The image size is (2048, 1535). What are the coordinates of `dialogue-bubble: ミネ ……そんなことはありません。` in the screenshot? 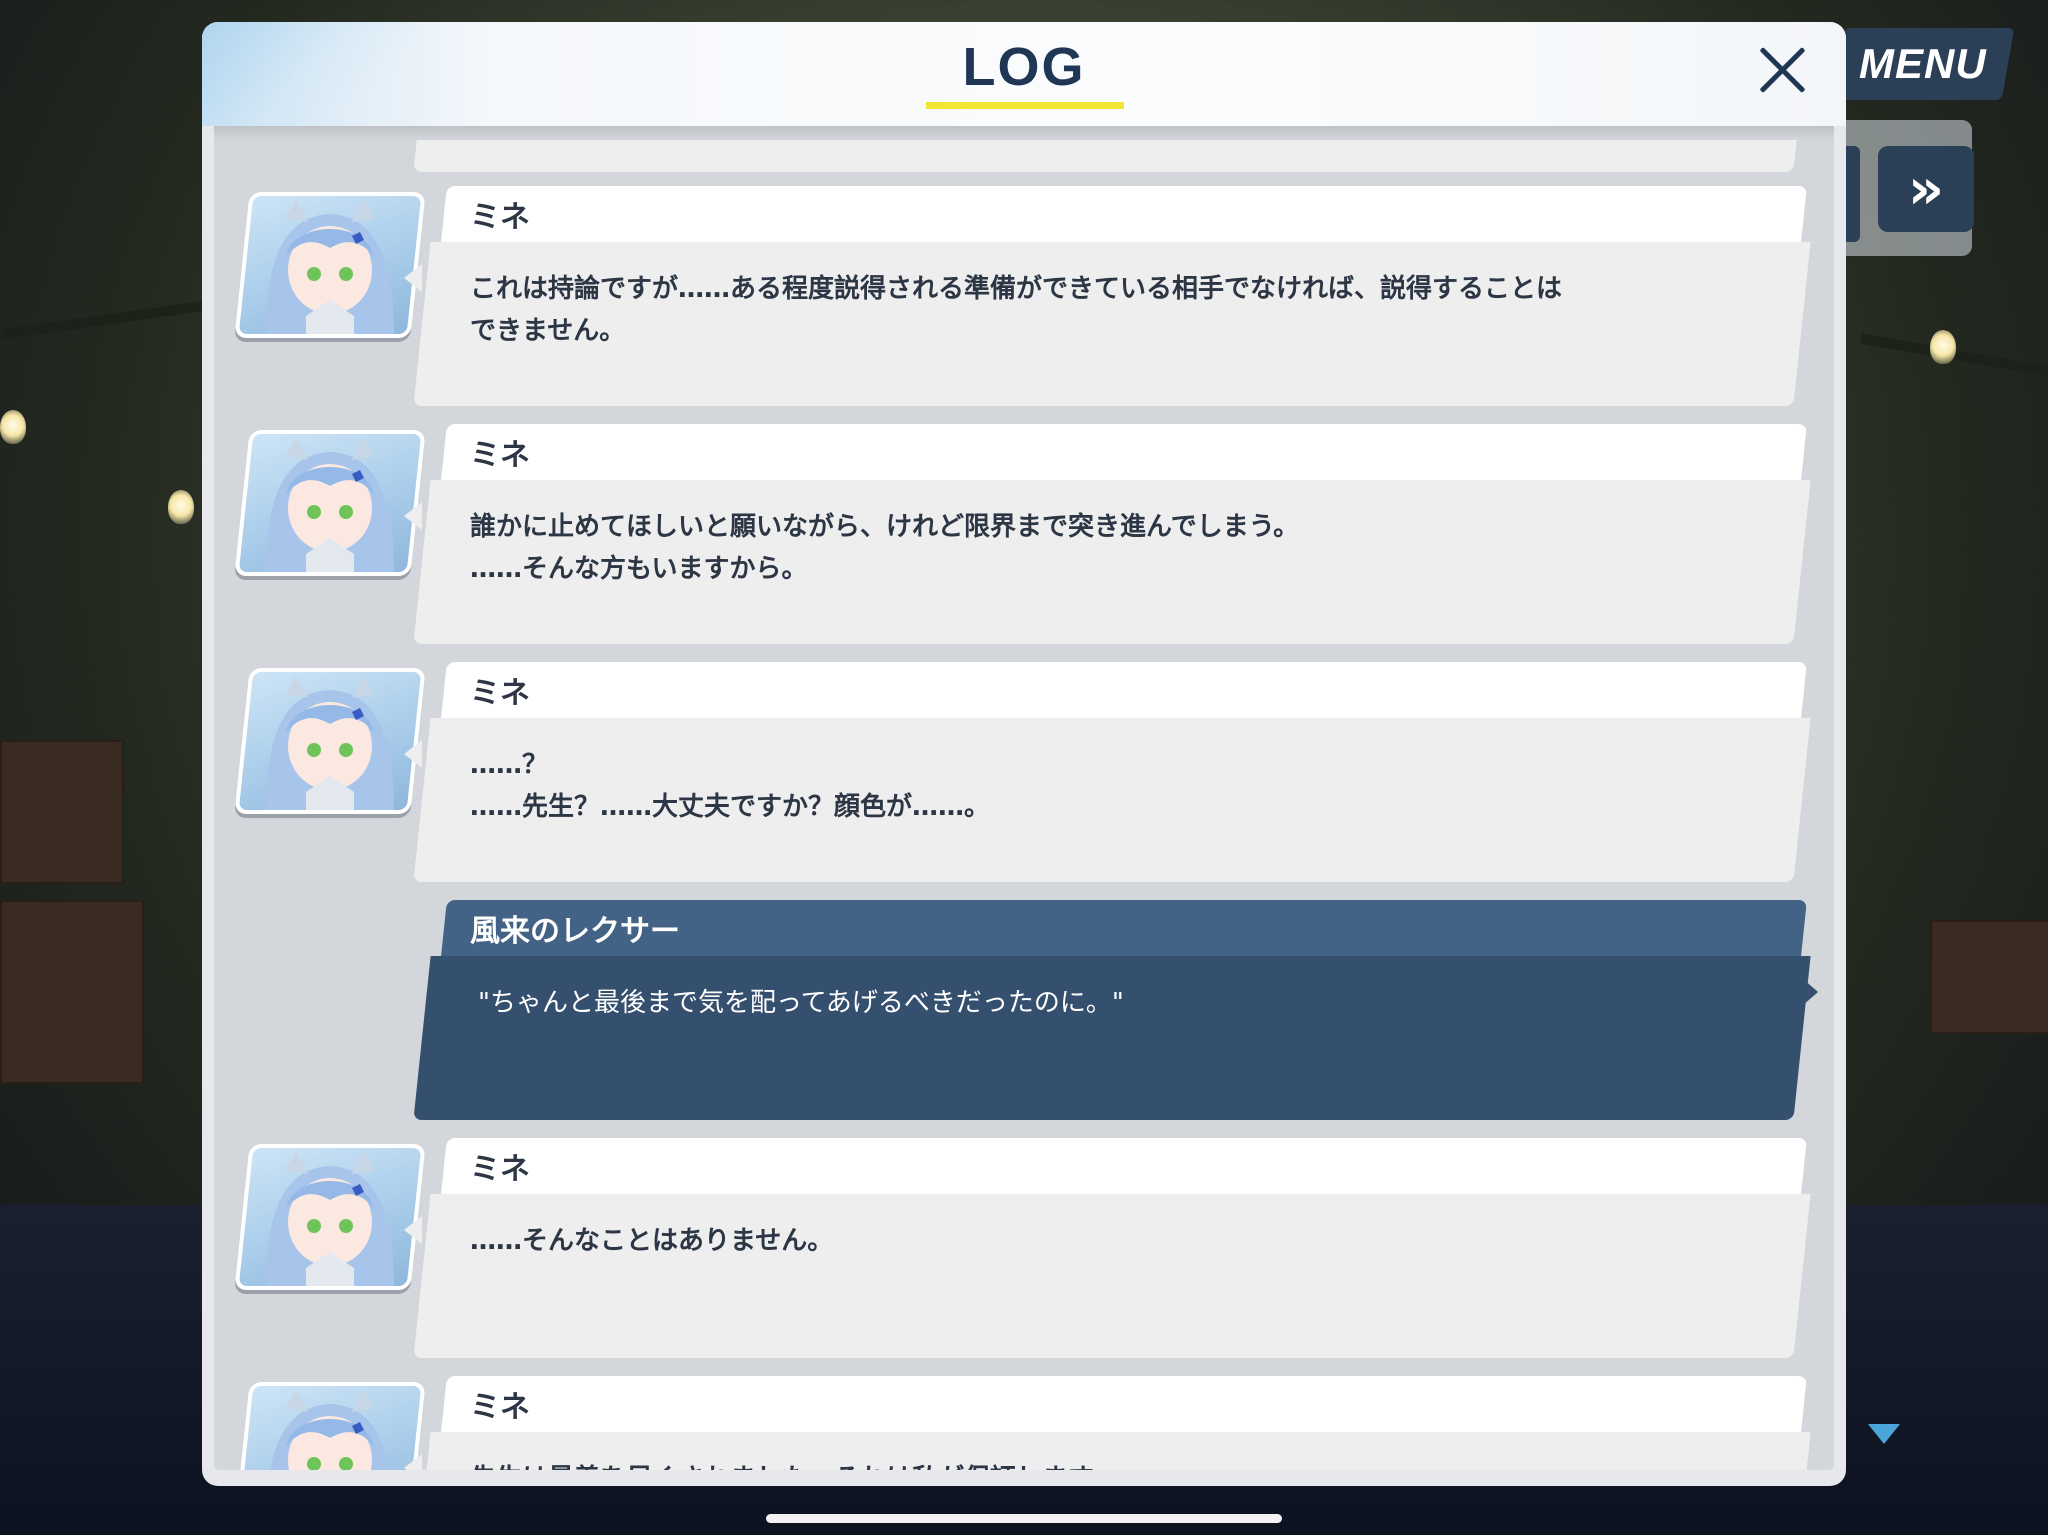 It's located at (1118, 1248).